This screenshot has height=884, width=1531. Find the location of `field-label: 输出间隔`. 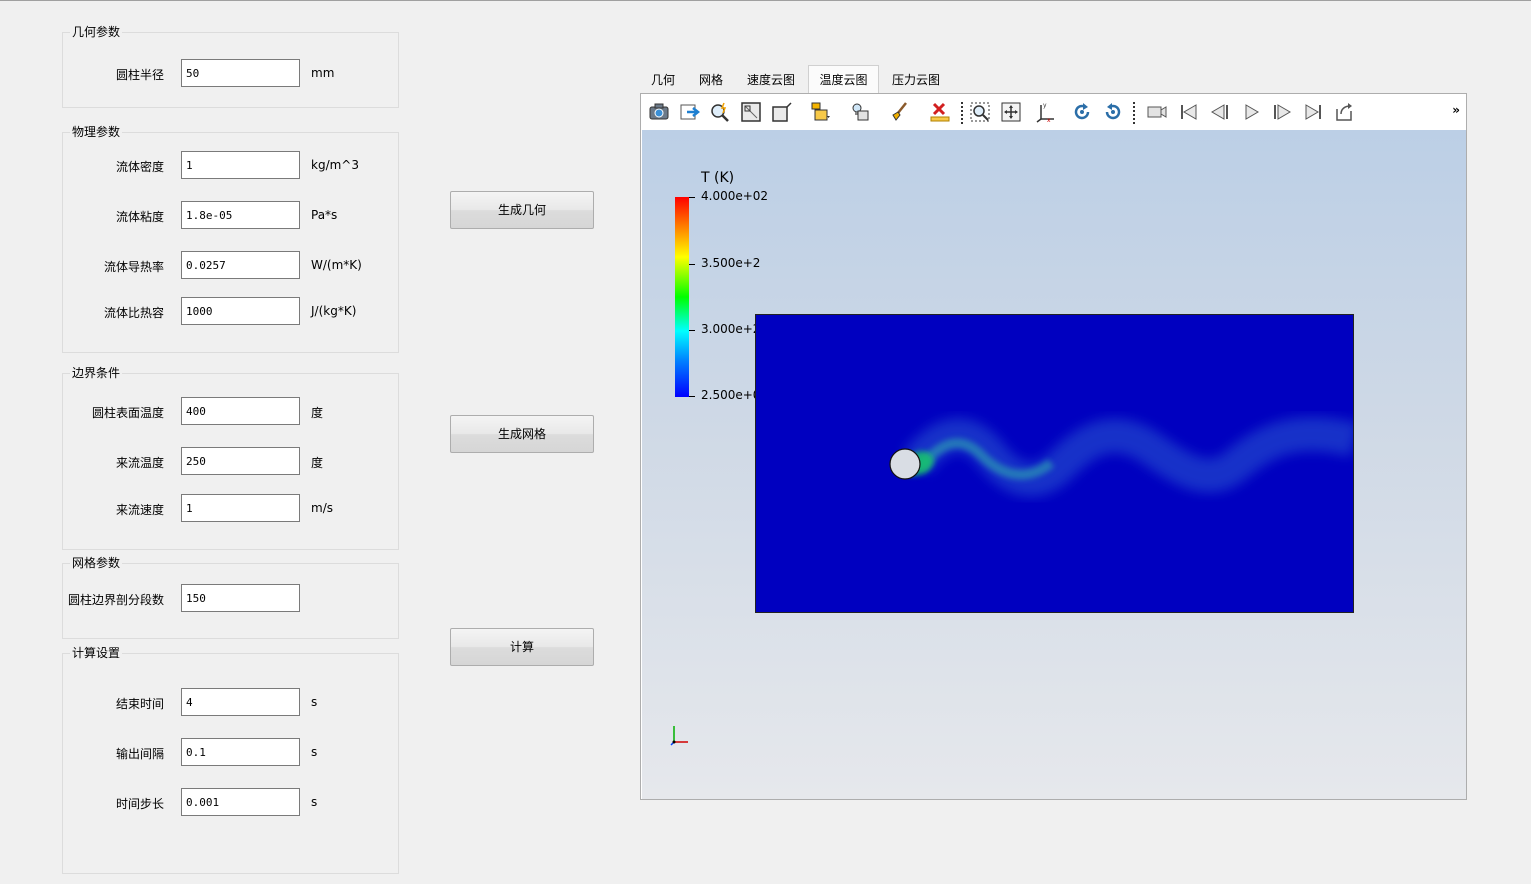

field-label: 输出间隔 is located at coordinates (139, 754).